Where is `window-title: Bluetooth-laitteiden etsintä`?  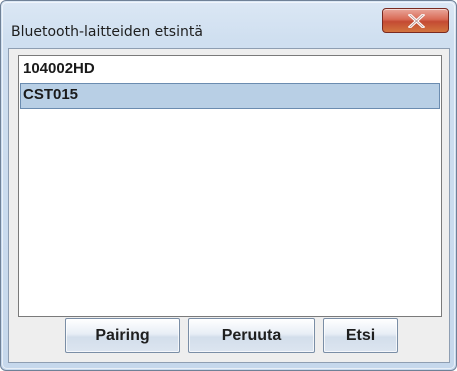
window-title: Bluetooth-laitteiden etsintä is located at coordinates (107, 32).